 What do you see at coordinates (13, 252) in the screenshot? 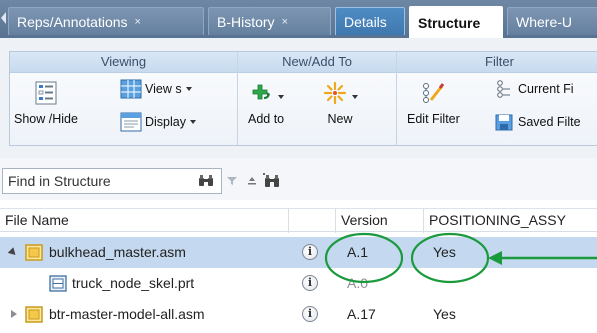
I see `collapse-icon` at bounding box center [13, 252].